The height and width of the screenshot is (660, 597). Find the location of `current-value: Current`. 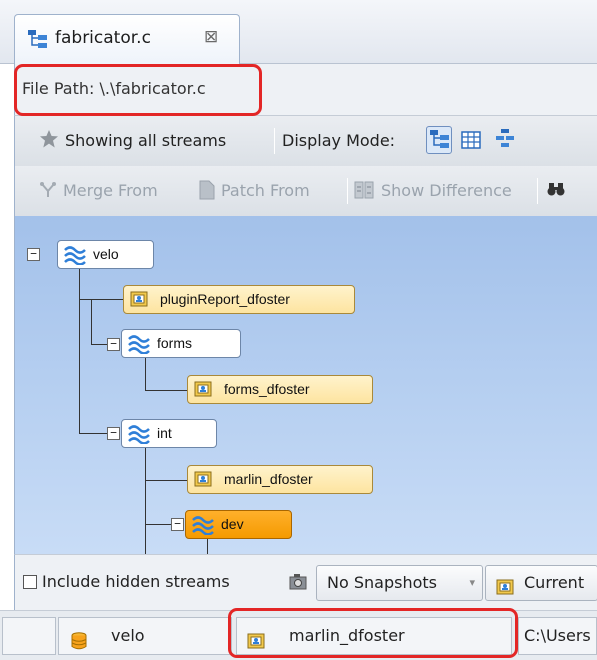

current-value: Current is located at coordinates (554, 582).